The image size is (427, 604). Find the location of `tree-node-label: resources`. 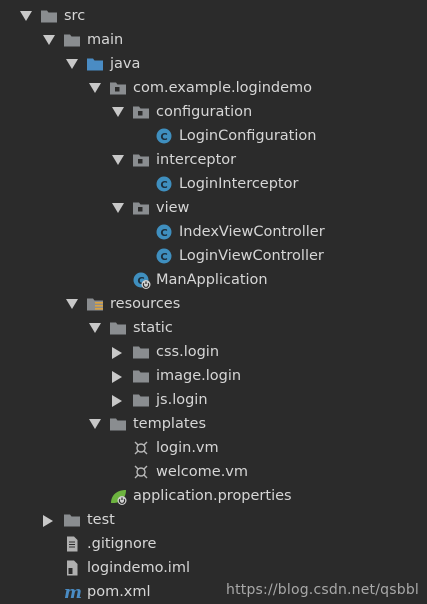

tree-node-label: resources is located at coordinates (145, 304).